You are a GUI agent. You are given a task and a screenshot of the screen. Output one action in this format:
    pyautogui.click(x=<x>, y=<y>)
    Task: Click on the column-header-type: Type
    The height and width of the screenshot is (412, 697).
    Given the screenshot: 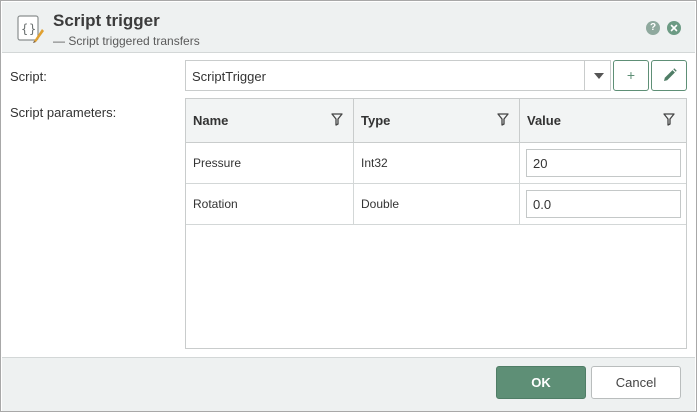 What is the action you would take?
    pyautogui.click(x=437, y=120)
    